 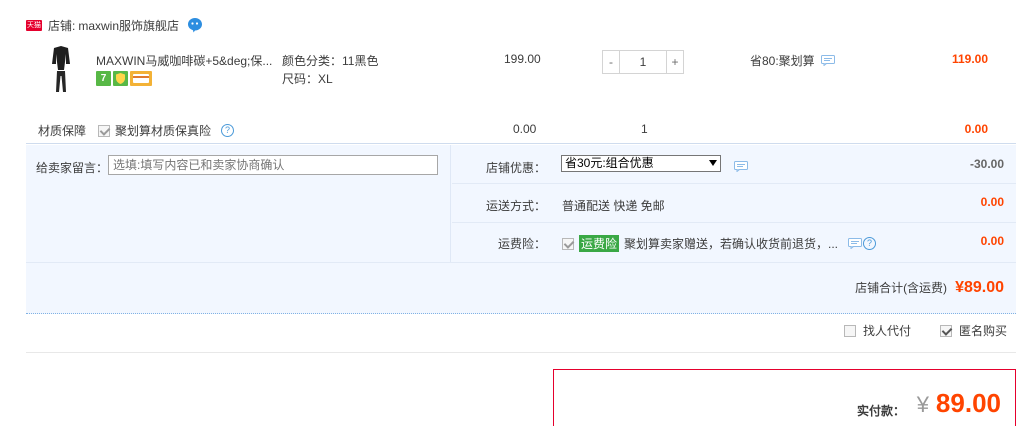 What do you see at coordinates (72, 168) in the screenshot?
I see `memo-label: 给卖家留言：` at bounding box center [72, 168].